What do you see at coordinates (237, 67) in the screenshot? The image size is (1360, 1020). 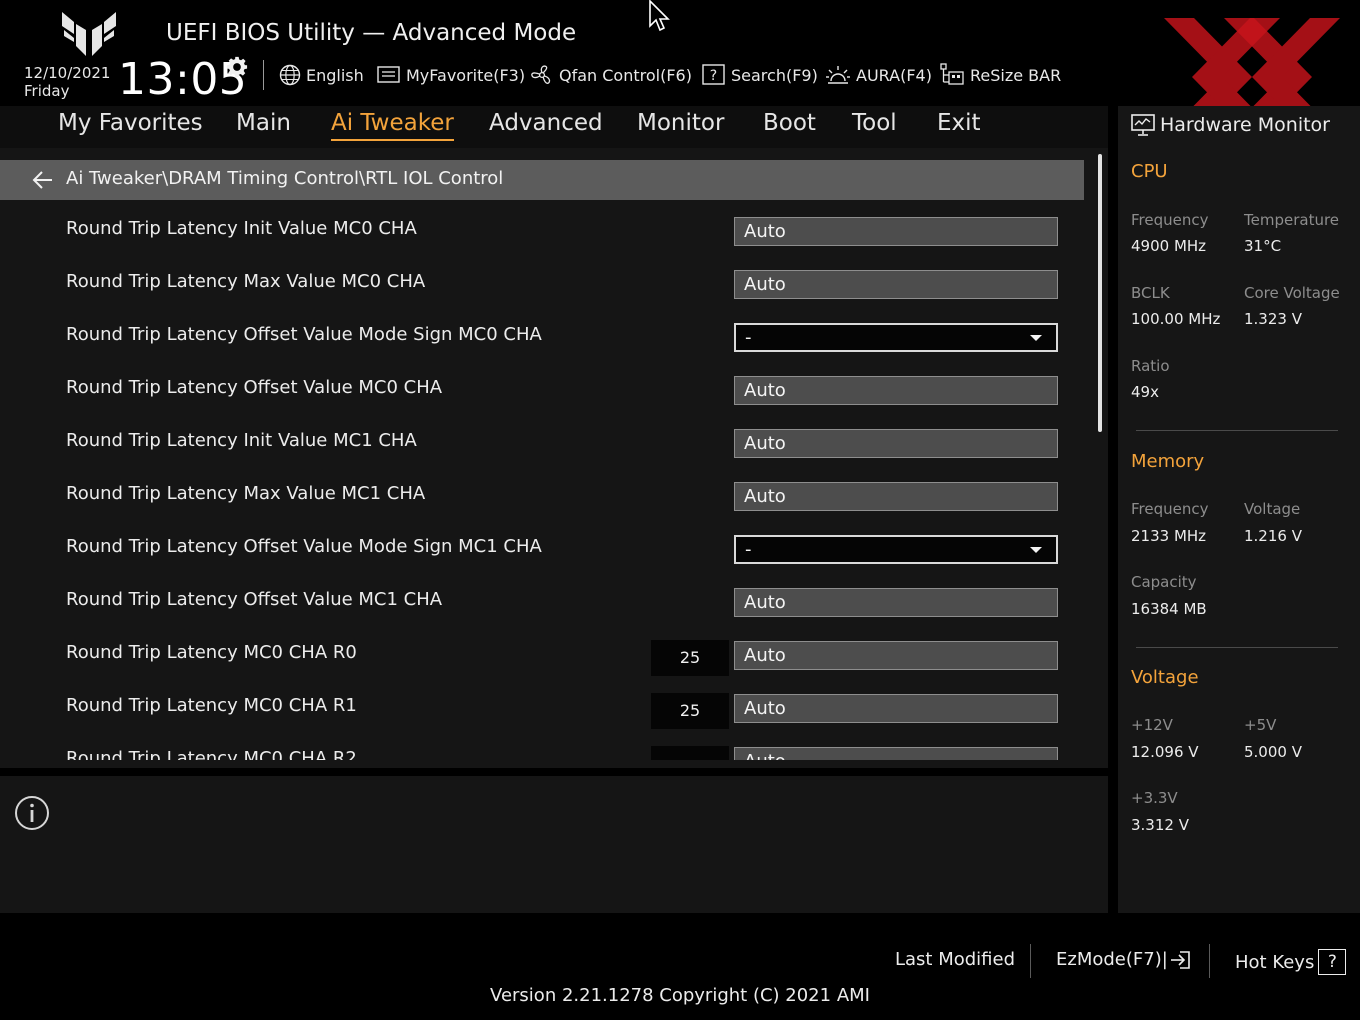 I see `clock-settings-gear-icon` at bounding box center [237, 67].